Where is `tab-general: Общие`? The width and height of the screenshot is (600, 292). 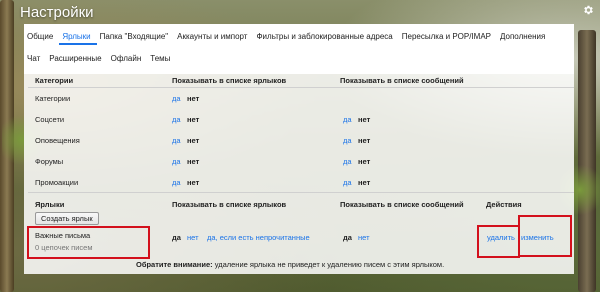 tab-general: Общие is located at coordinates (40, 36).